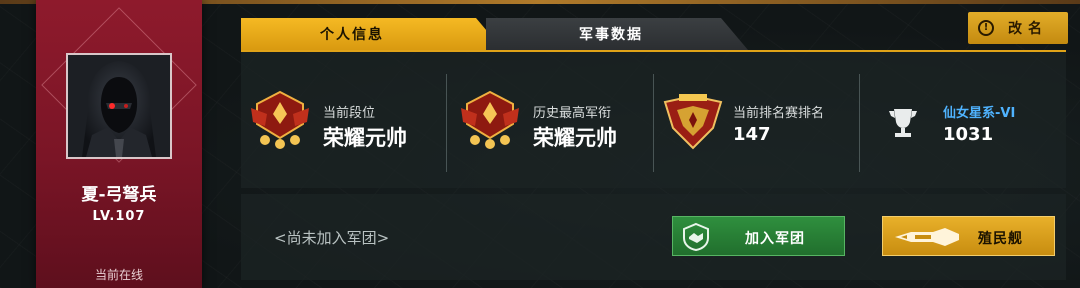  I want to click on galaxy-value: 1031, so click(968, 134).